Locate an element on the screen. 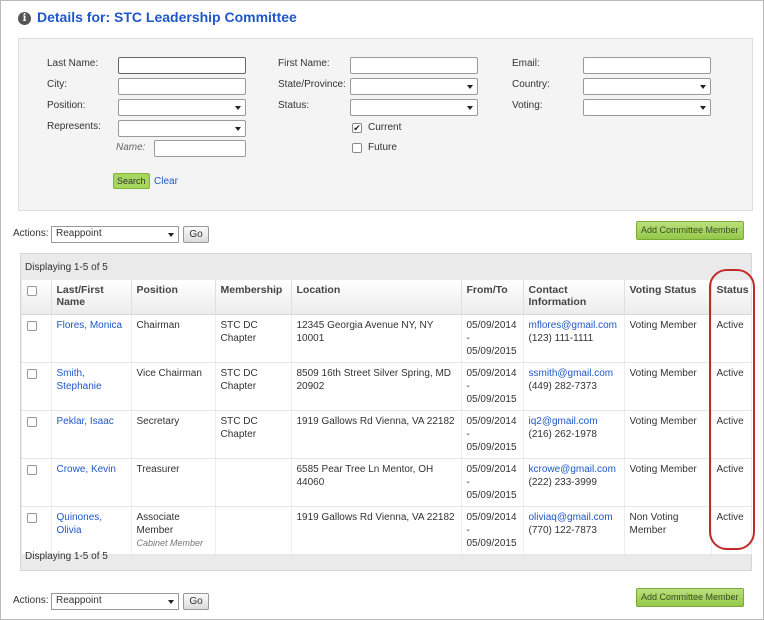 The height and width of the screenshot is (620, 764). position-select is located at coordinates (182, 107).